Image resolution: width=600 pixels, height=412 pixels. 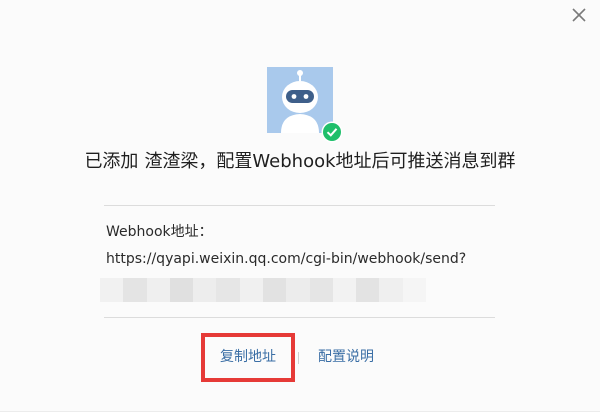 What do you see at coordinates (579, 15) in the screenshot?
I see `close-icon` at bounding box center [579, 15].